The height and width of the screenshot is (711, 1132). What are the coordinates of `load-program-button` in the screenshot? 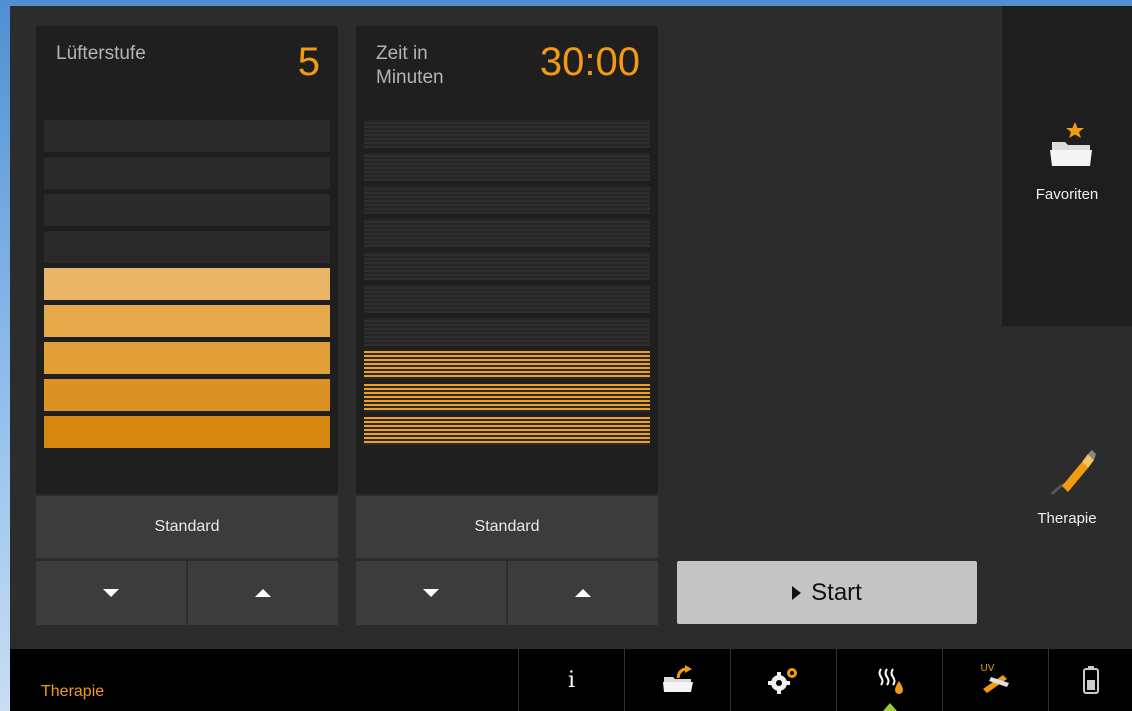 It's located at (677, 680).